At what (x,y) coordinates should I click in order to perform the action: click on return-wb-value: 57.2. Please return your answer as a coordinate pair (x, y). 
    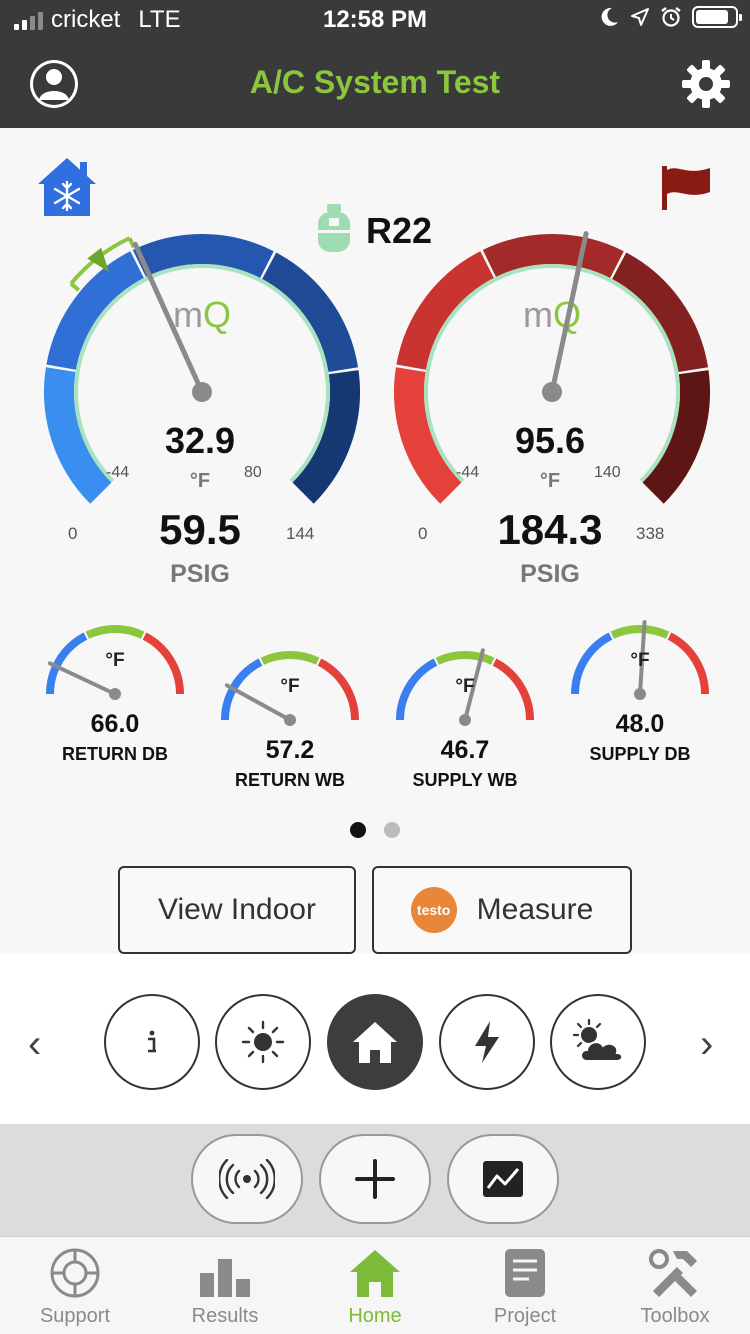
    Looking at the image, I should click on (290, 750).